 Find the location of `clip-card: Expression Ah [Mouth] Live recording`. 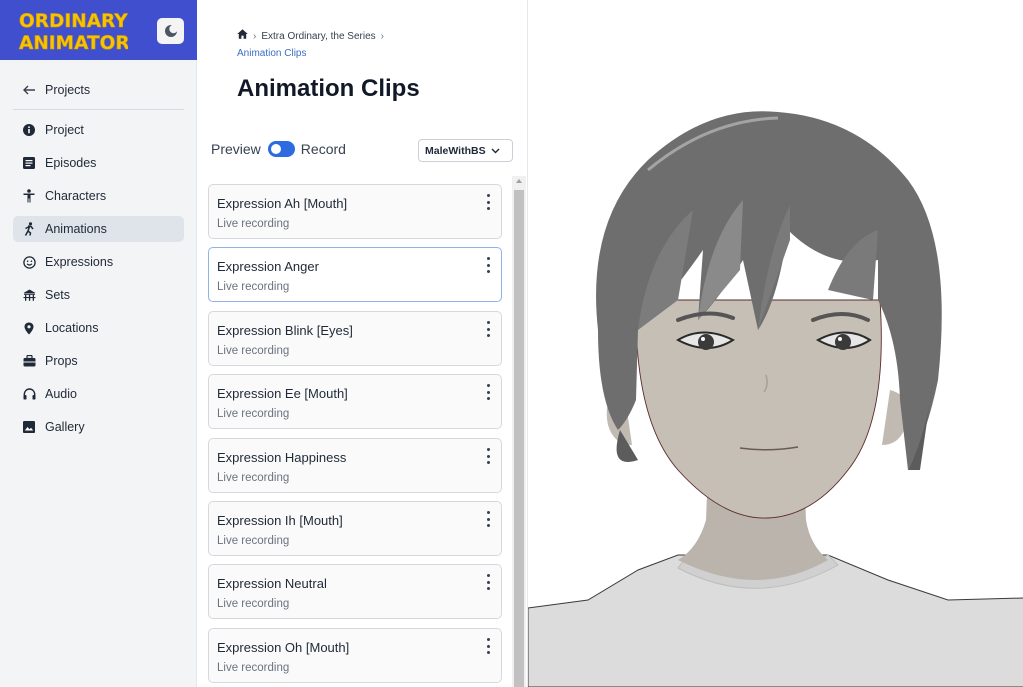

clip-card: Expression Ah [Mouth] Live recording is located at coordinates (355, 211).